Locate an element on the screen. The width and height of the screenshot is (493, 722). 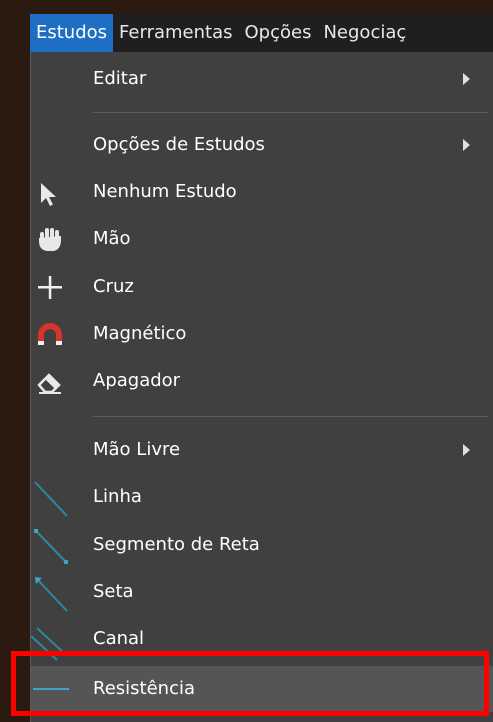
hand-icon is located at coordinates (51, 239).